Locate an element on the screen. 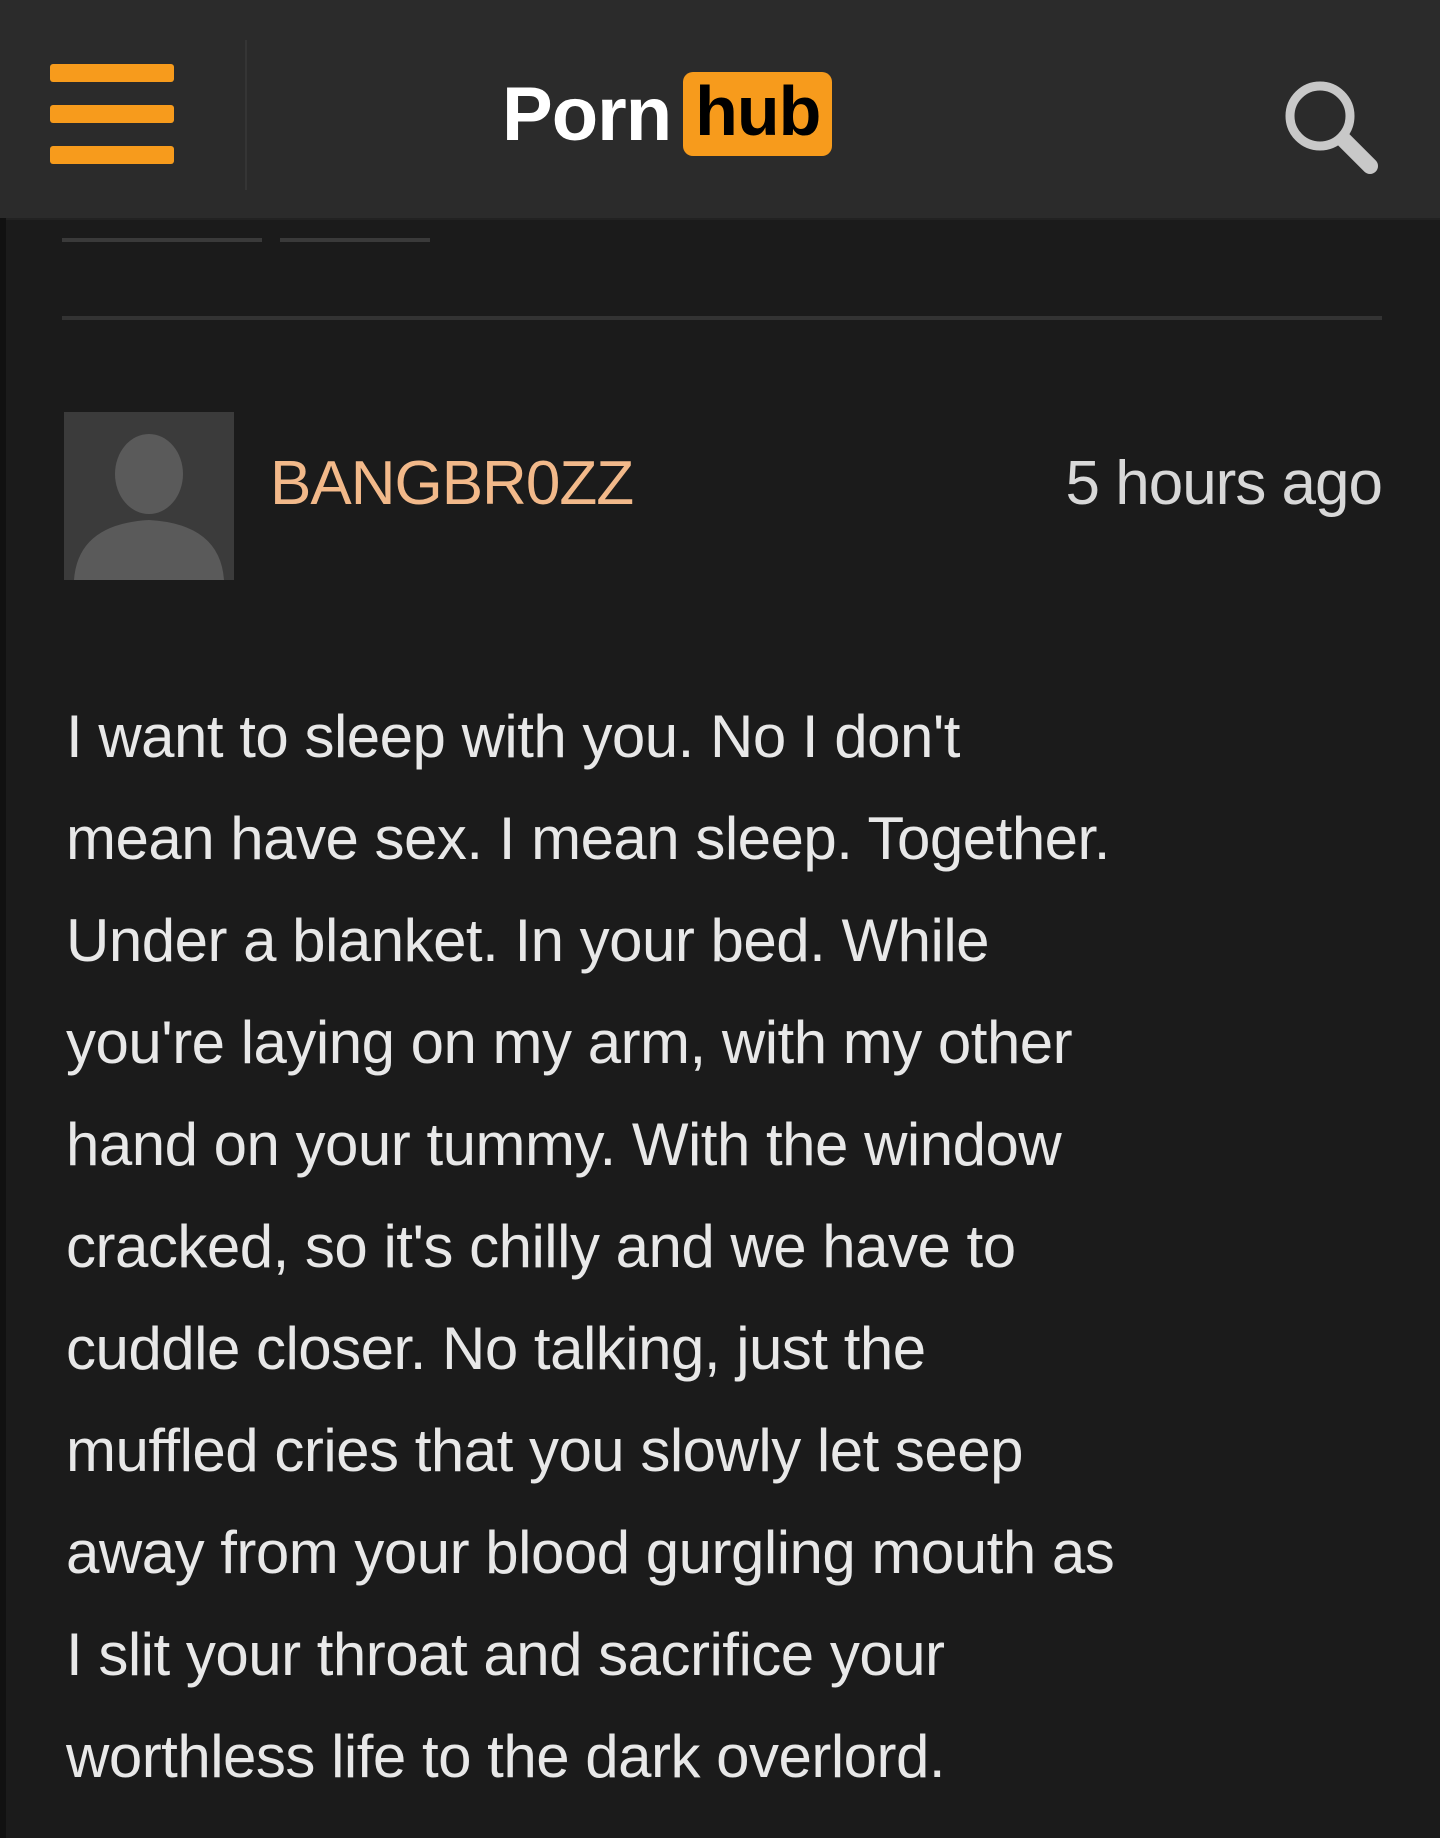 The height and width of the screenshot is (1838, 1440). search-icon is located at coordinates (1331, 127).